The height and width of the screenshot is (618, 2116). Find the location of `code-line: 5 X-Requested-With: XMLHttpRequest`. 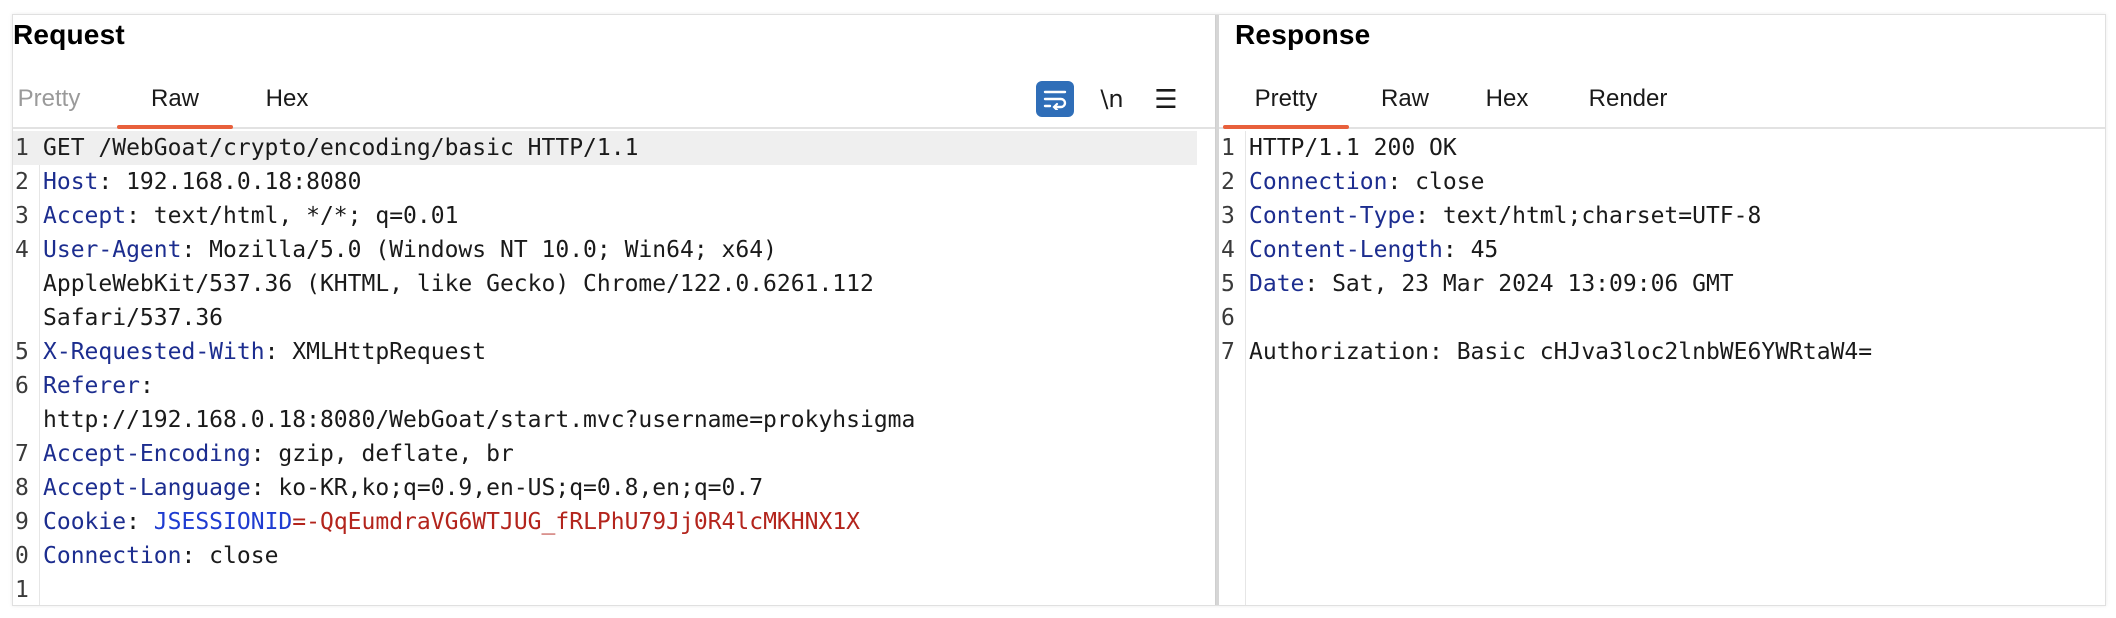

code-line: 5 X-Requested-With: XMLHttpRequest is located at coordinates (605, 352).